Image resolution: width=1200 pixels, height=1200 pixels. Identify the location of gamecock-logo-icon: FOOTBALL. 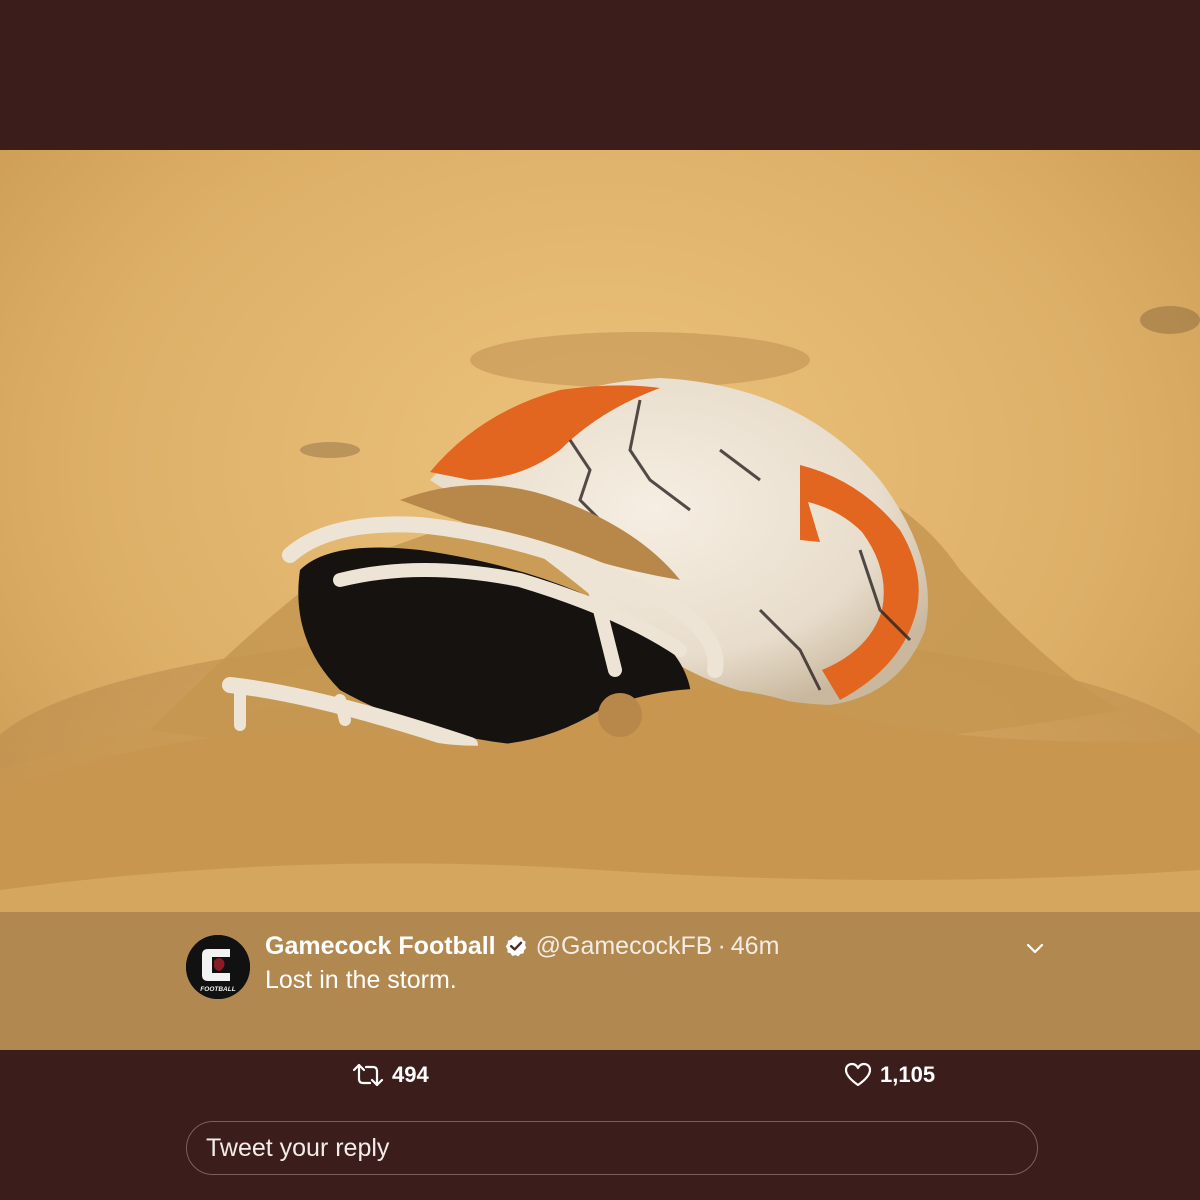
(218, 967).